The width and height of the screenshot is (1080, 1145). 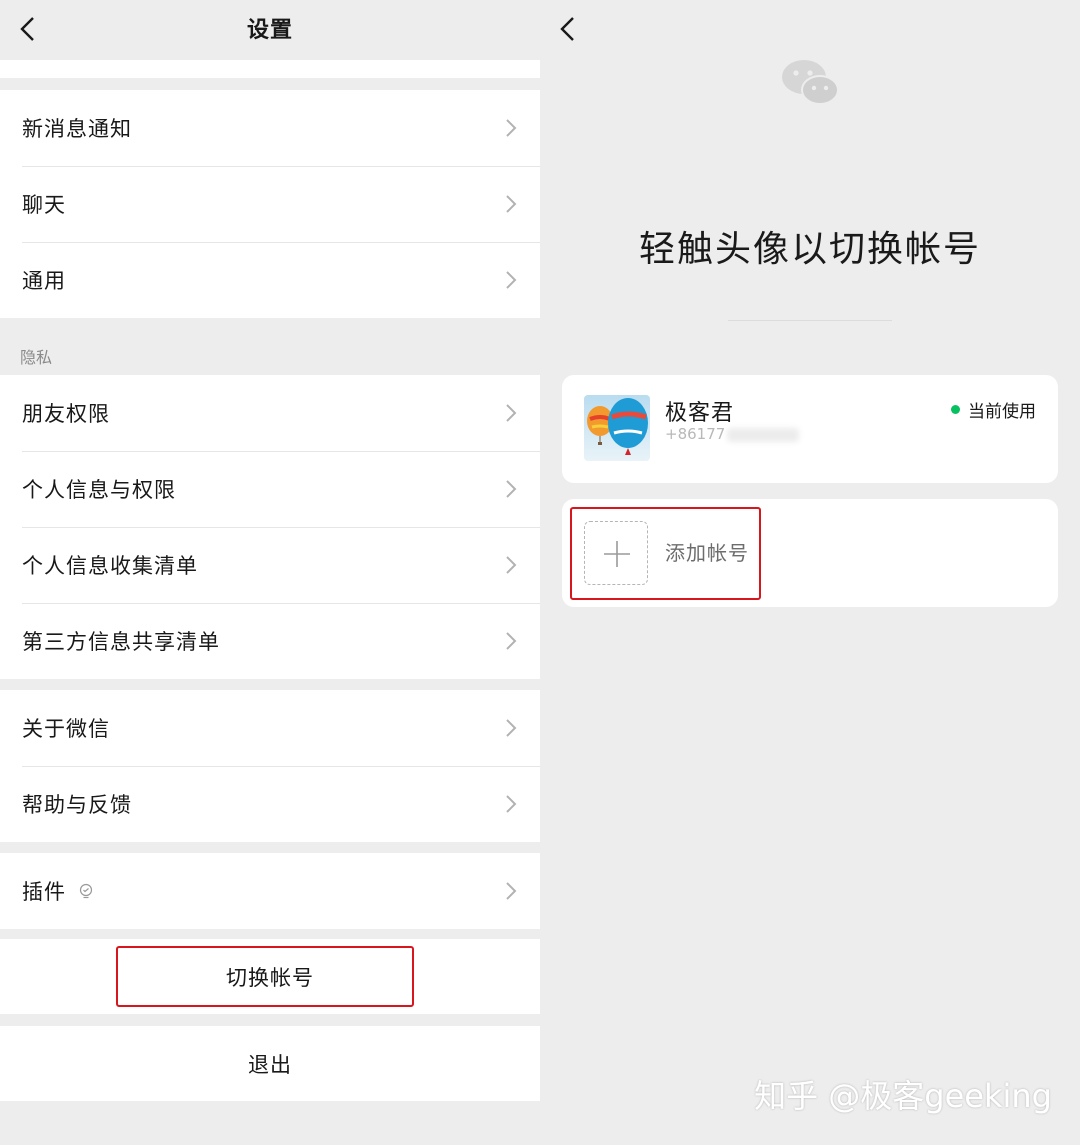 I want to click on redacted-phone-digits, so click(x=763, y=434).